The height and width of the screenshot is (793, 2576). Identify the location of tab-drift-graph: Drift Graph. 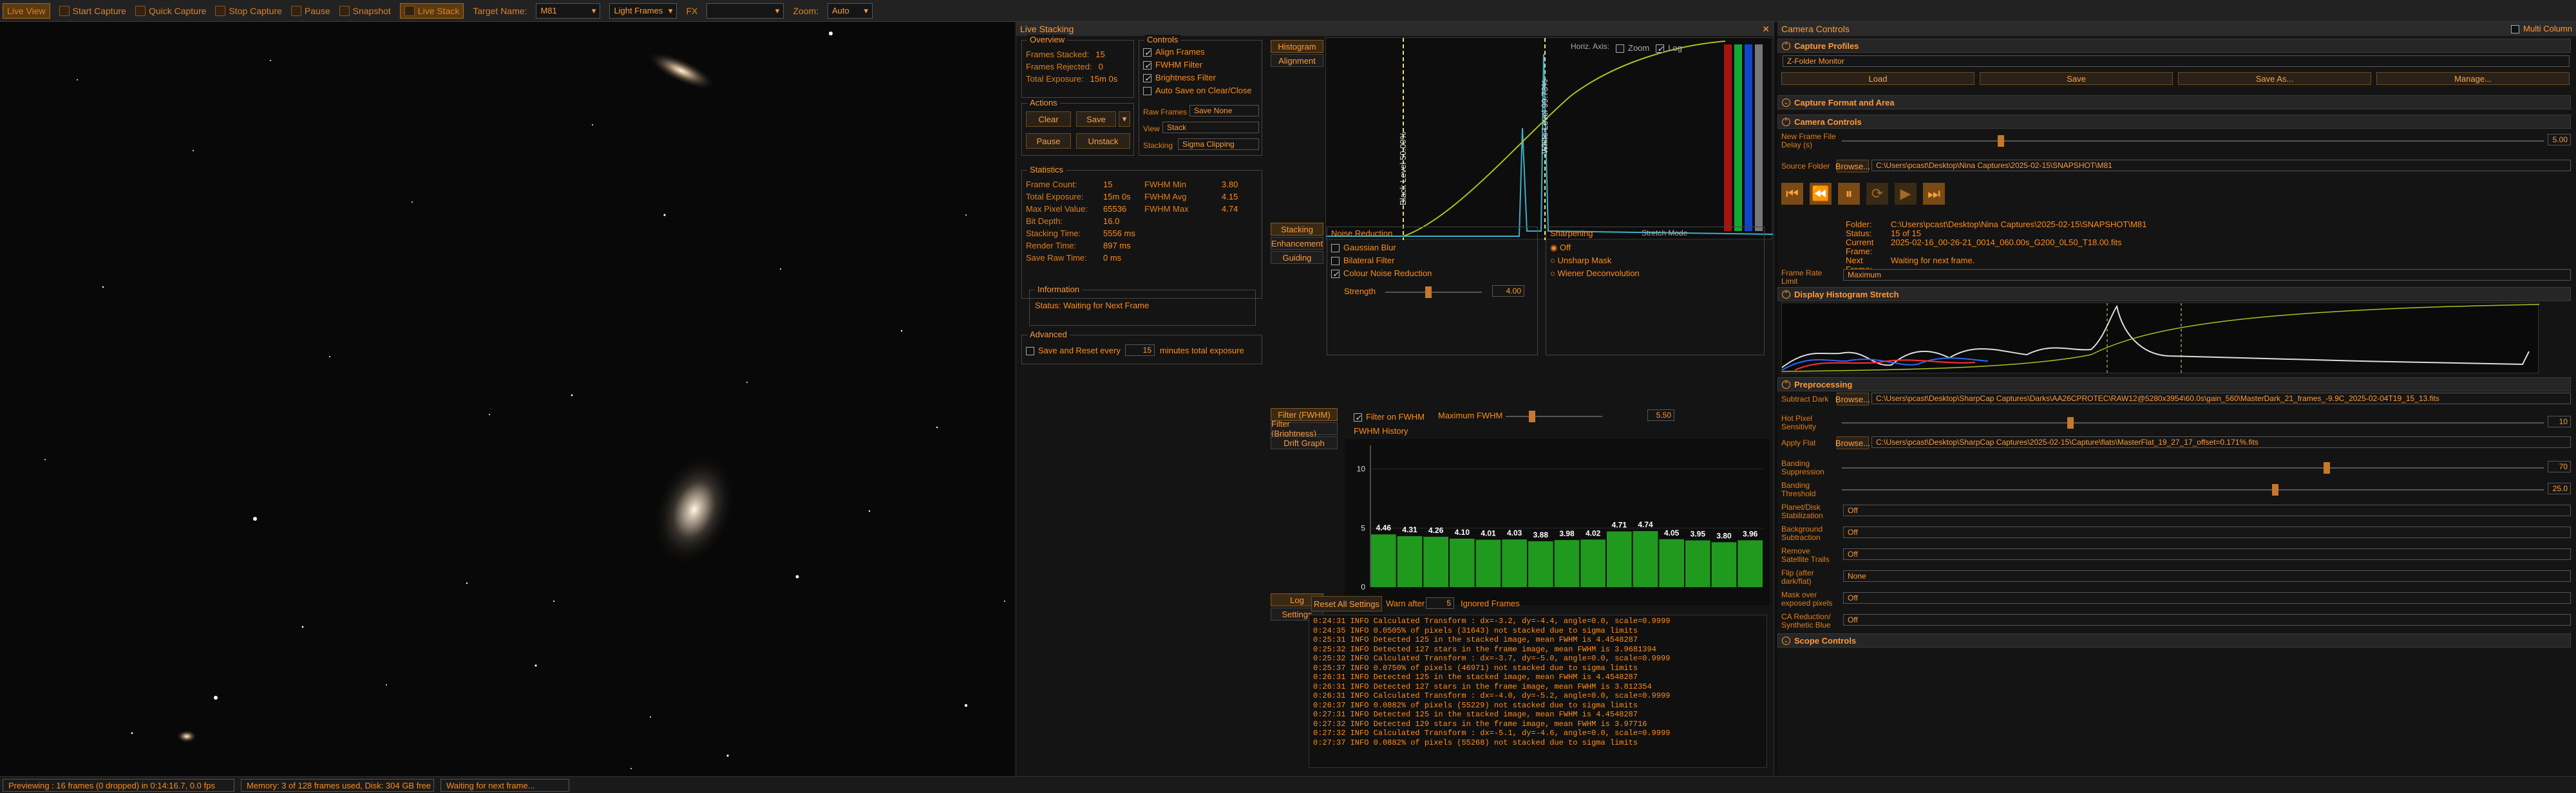
(1304, 443).